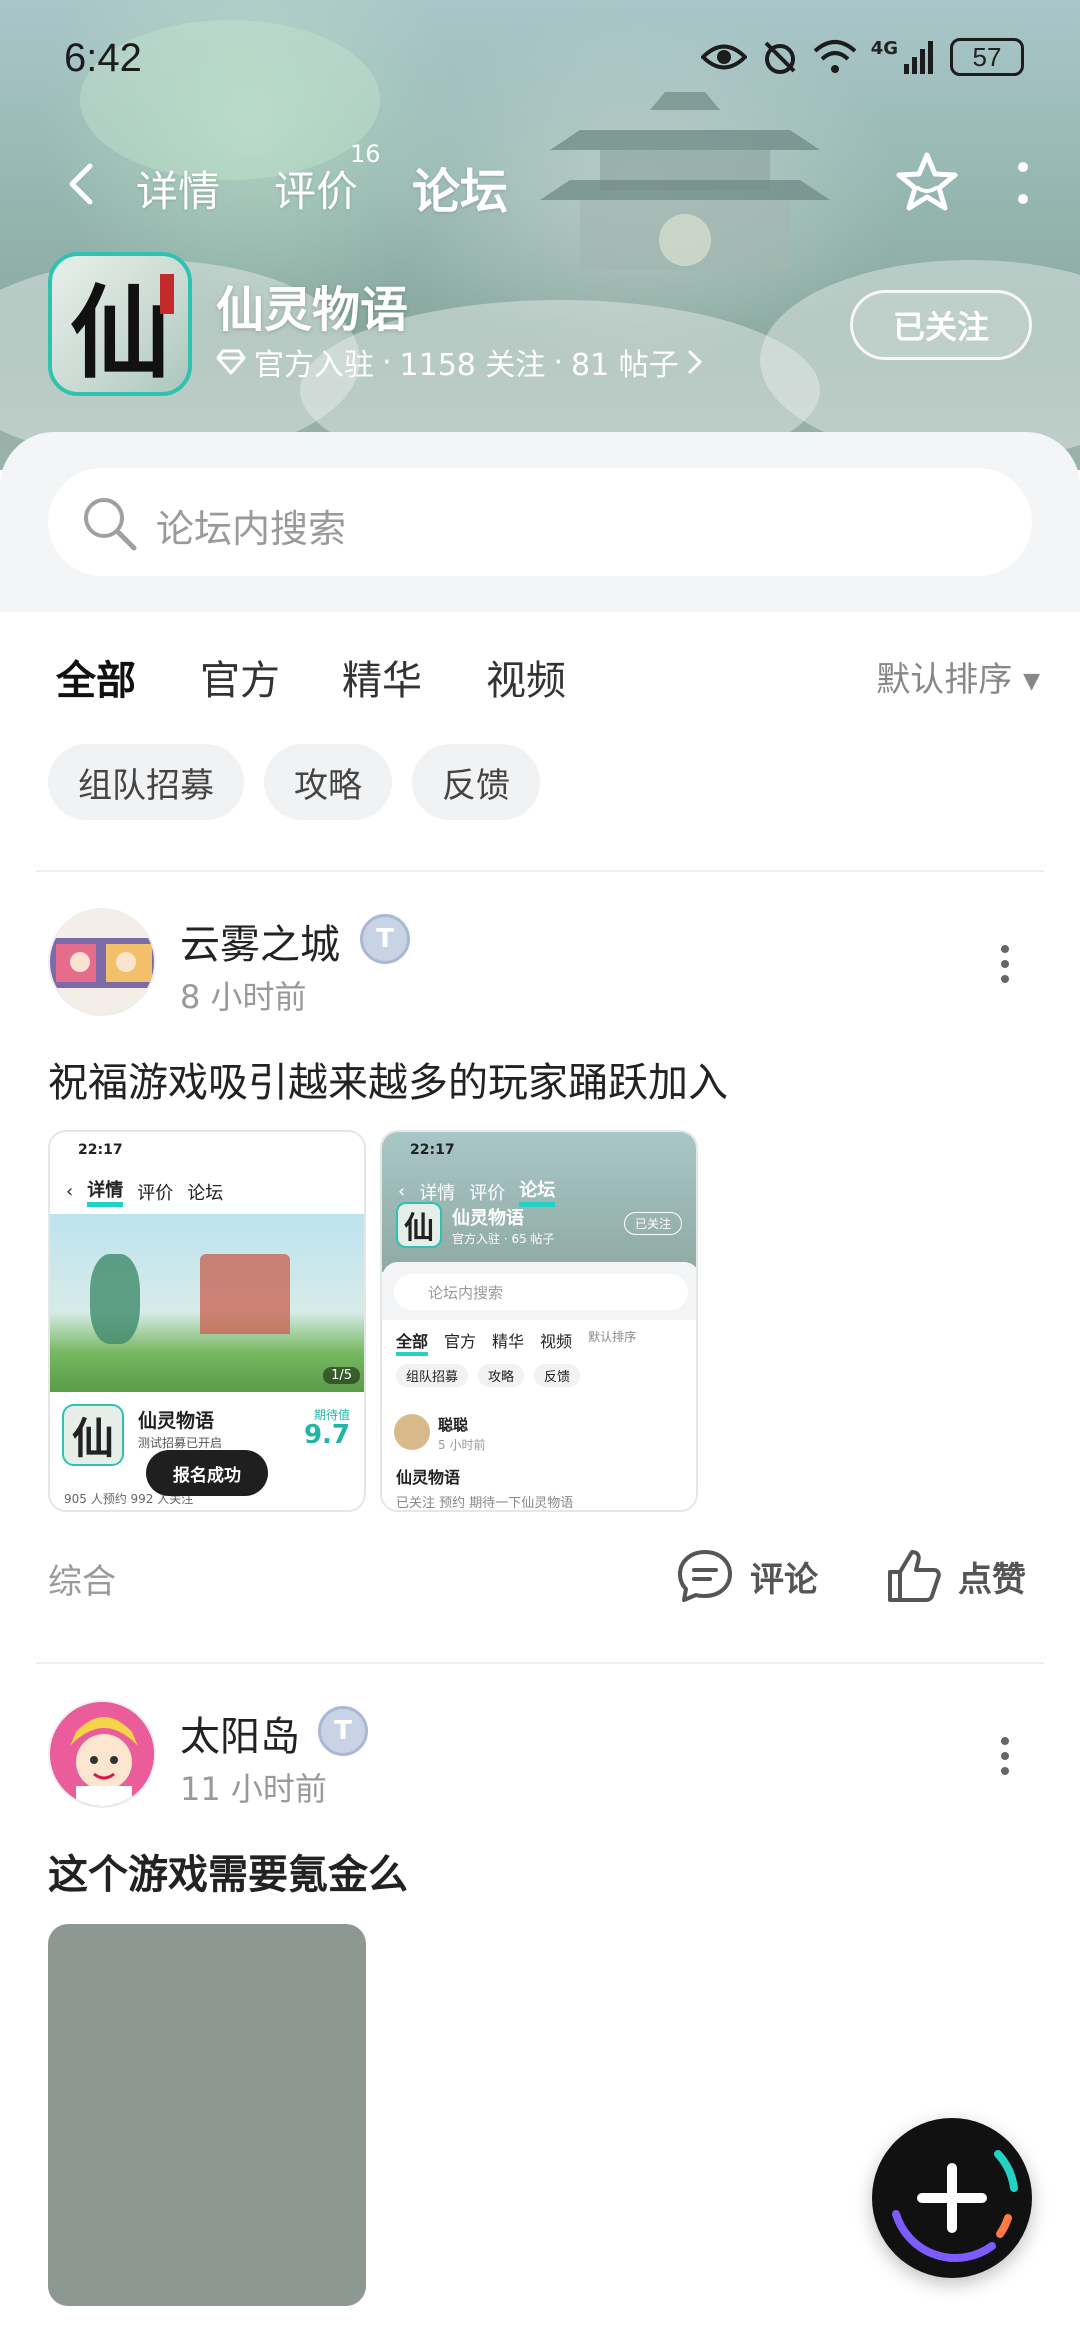  Describe the element at coordinates (472, 365) in the screenshot. I see `followers-count: 1158 关注` at that location.